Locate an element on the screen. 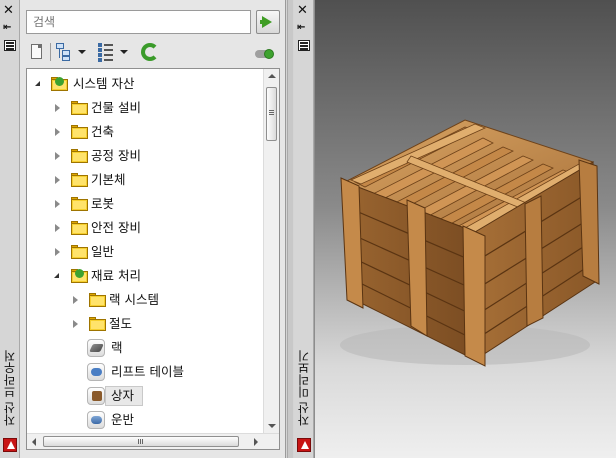 The width and height of the screenshot is (616, 458). tree-node-label: 랙 is located at coordinates (117, 347).